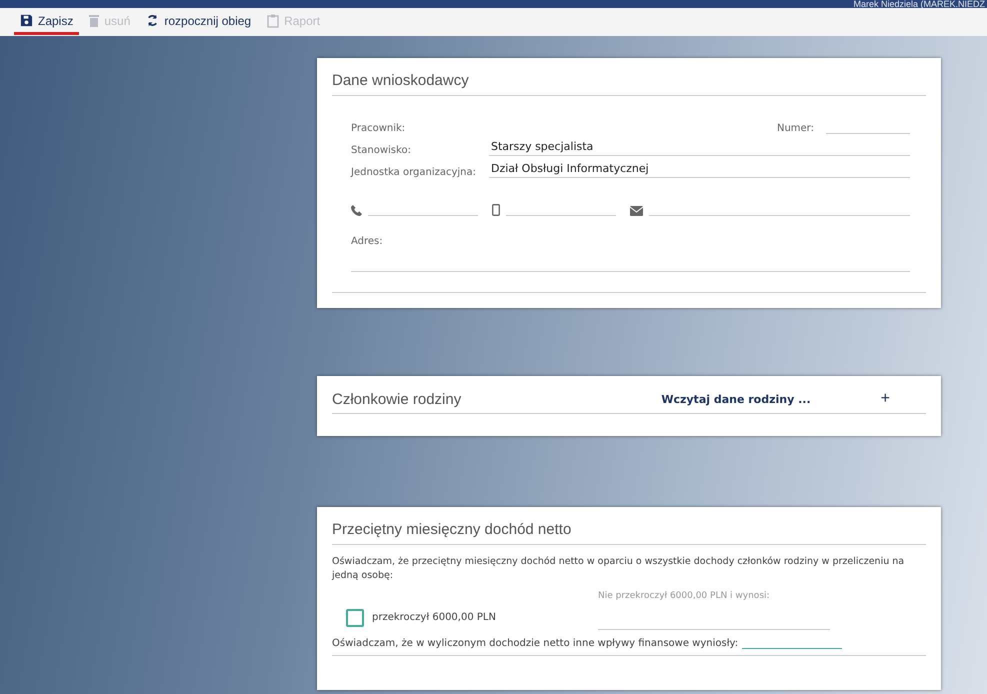  I want to click on user-name: Marek Niedziela (MAREK.NIEDZ, so click(920, 4).